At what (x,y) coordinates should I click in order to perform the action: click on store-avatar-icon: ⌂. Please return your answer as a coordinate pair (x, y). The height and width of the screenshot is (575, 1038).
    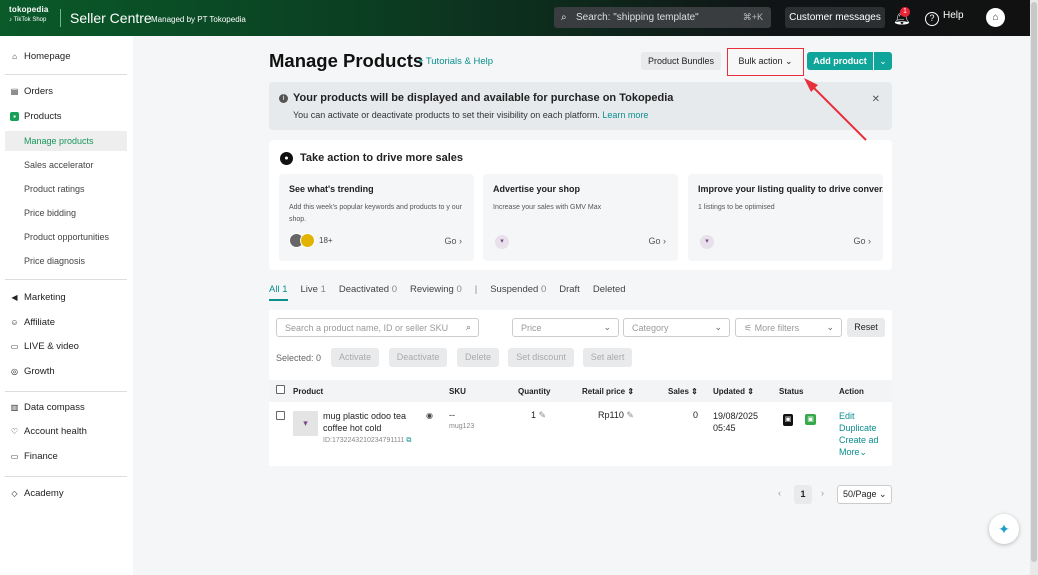
    Looking at the image, I should click on (995, 17).